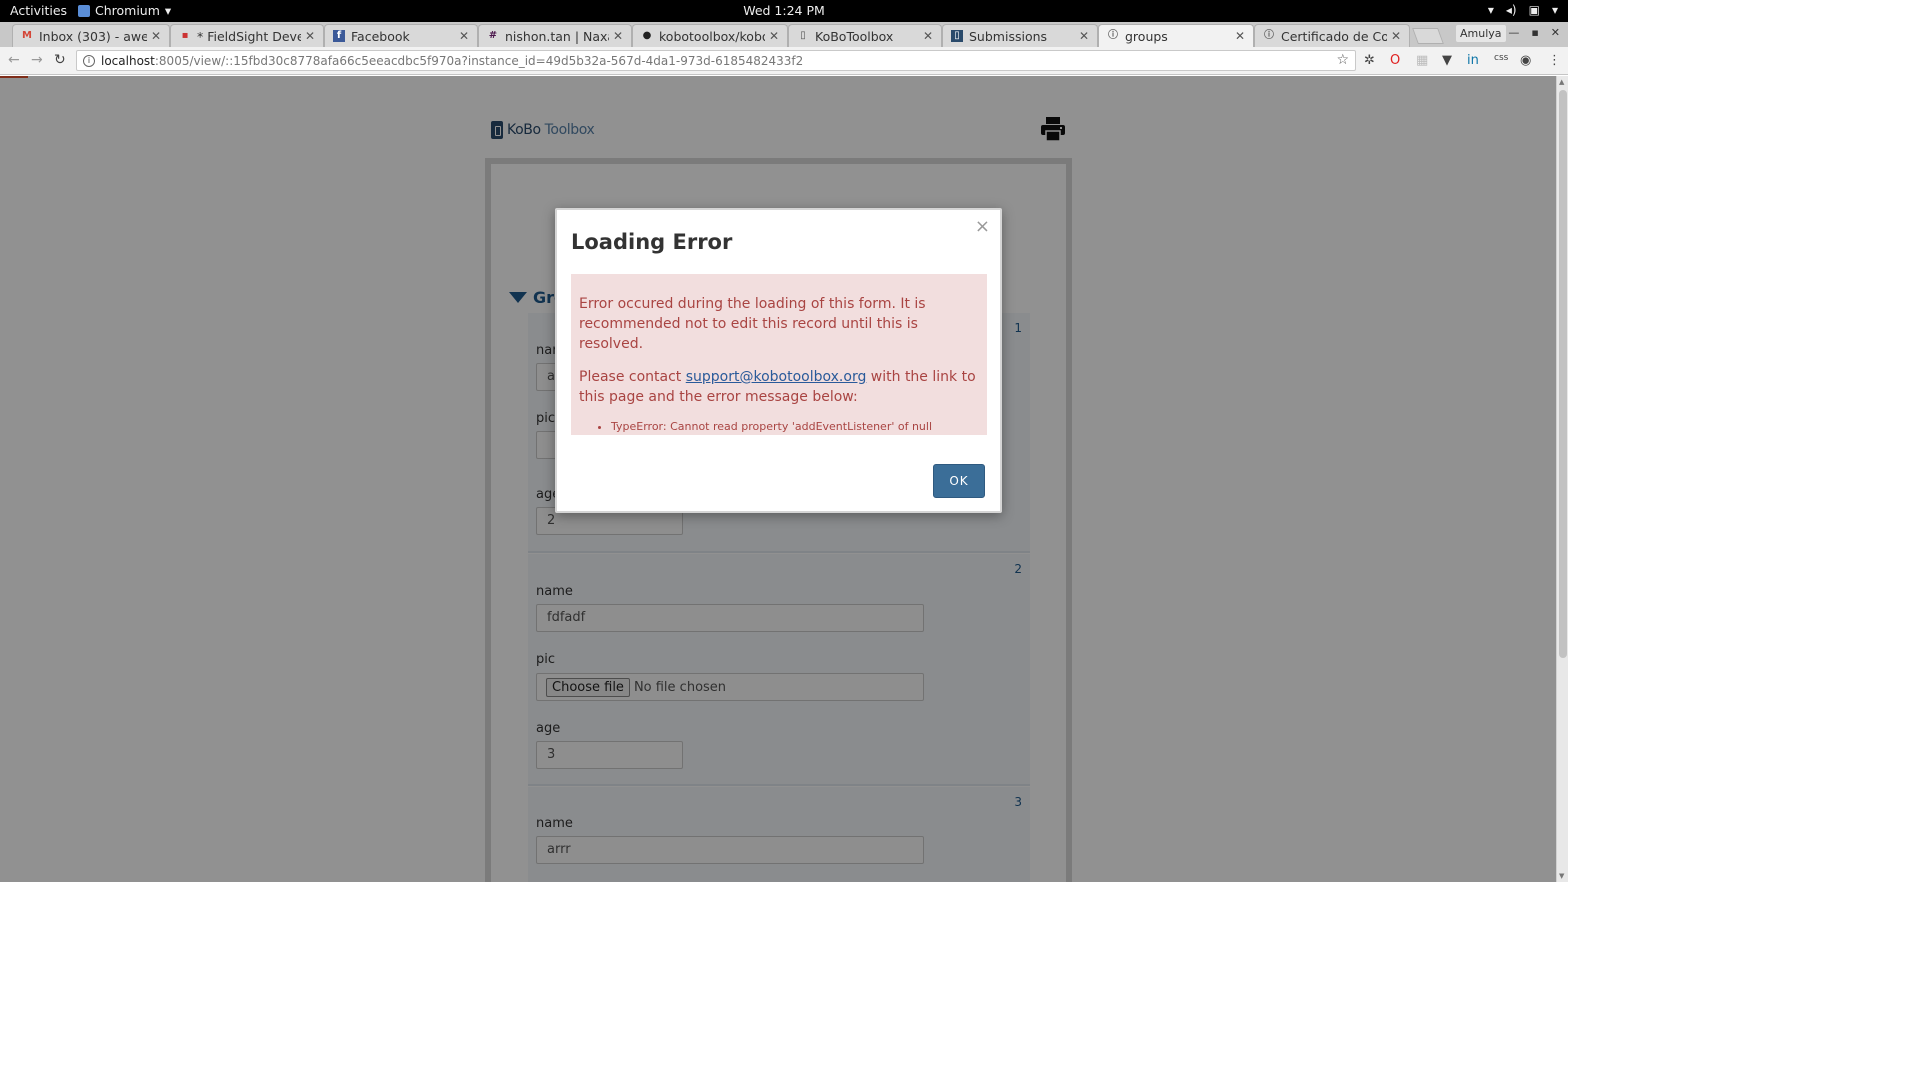 Image resolution: width=1920 pixels, height=1080 pixels. What do you see at coordinates (493, 35) in the screenshot?
I see `slack-icon: #` at bounding box center [493, 35].